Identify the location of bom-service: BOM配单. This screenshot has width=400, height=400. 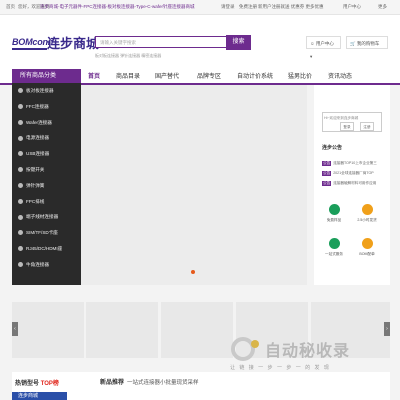
(367, 247).